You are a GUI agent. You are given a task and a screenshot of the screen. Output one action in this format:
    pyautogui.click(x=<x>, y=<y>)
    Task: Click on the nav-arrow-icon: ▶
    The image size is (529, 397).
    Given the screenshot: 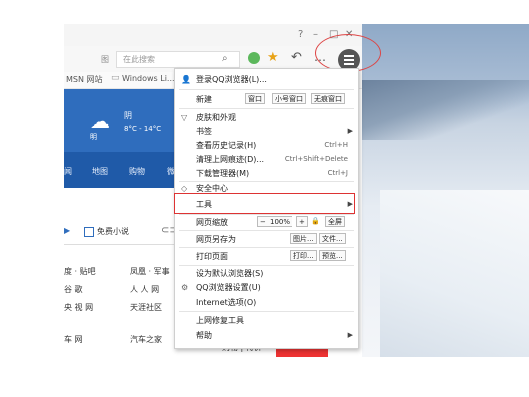 What is the action you would take?
    pyautogui.click(x=67, y=230)
    